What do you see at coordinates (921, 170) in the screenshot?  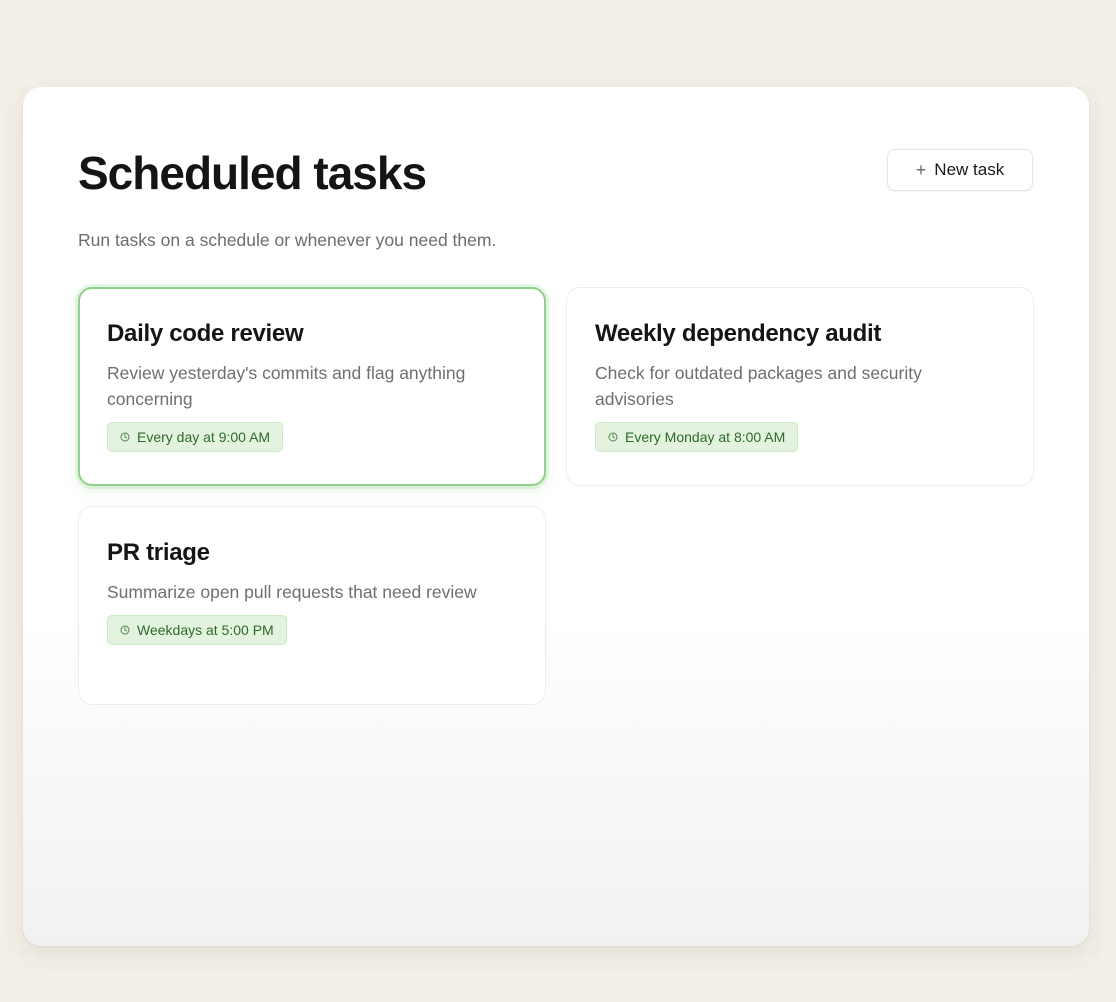 I see `plus-icon: +` at bounding box center [921, 170].